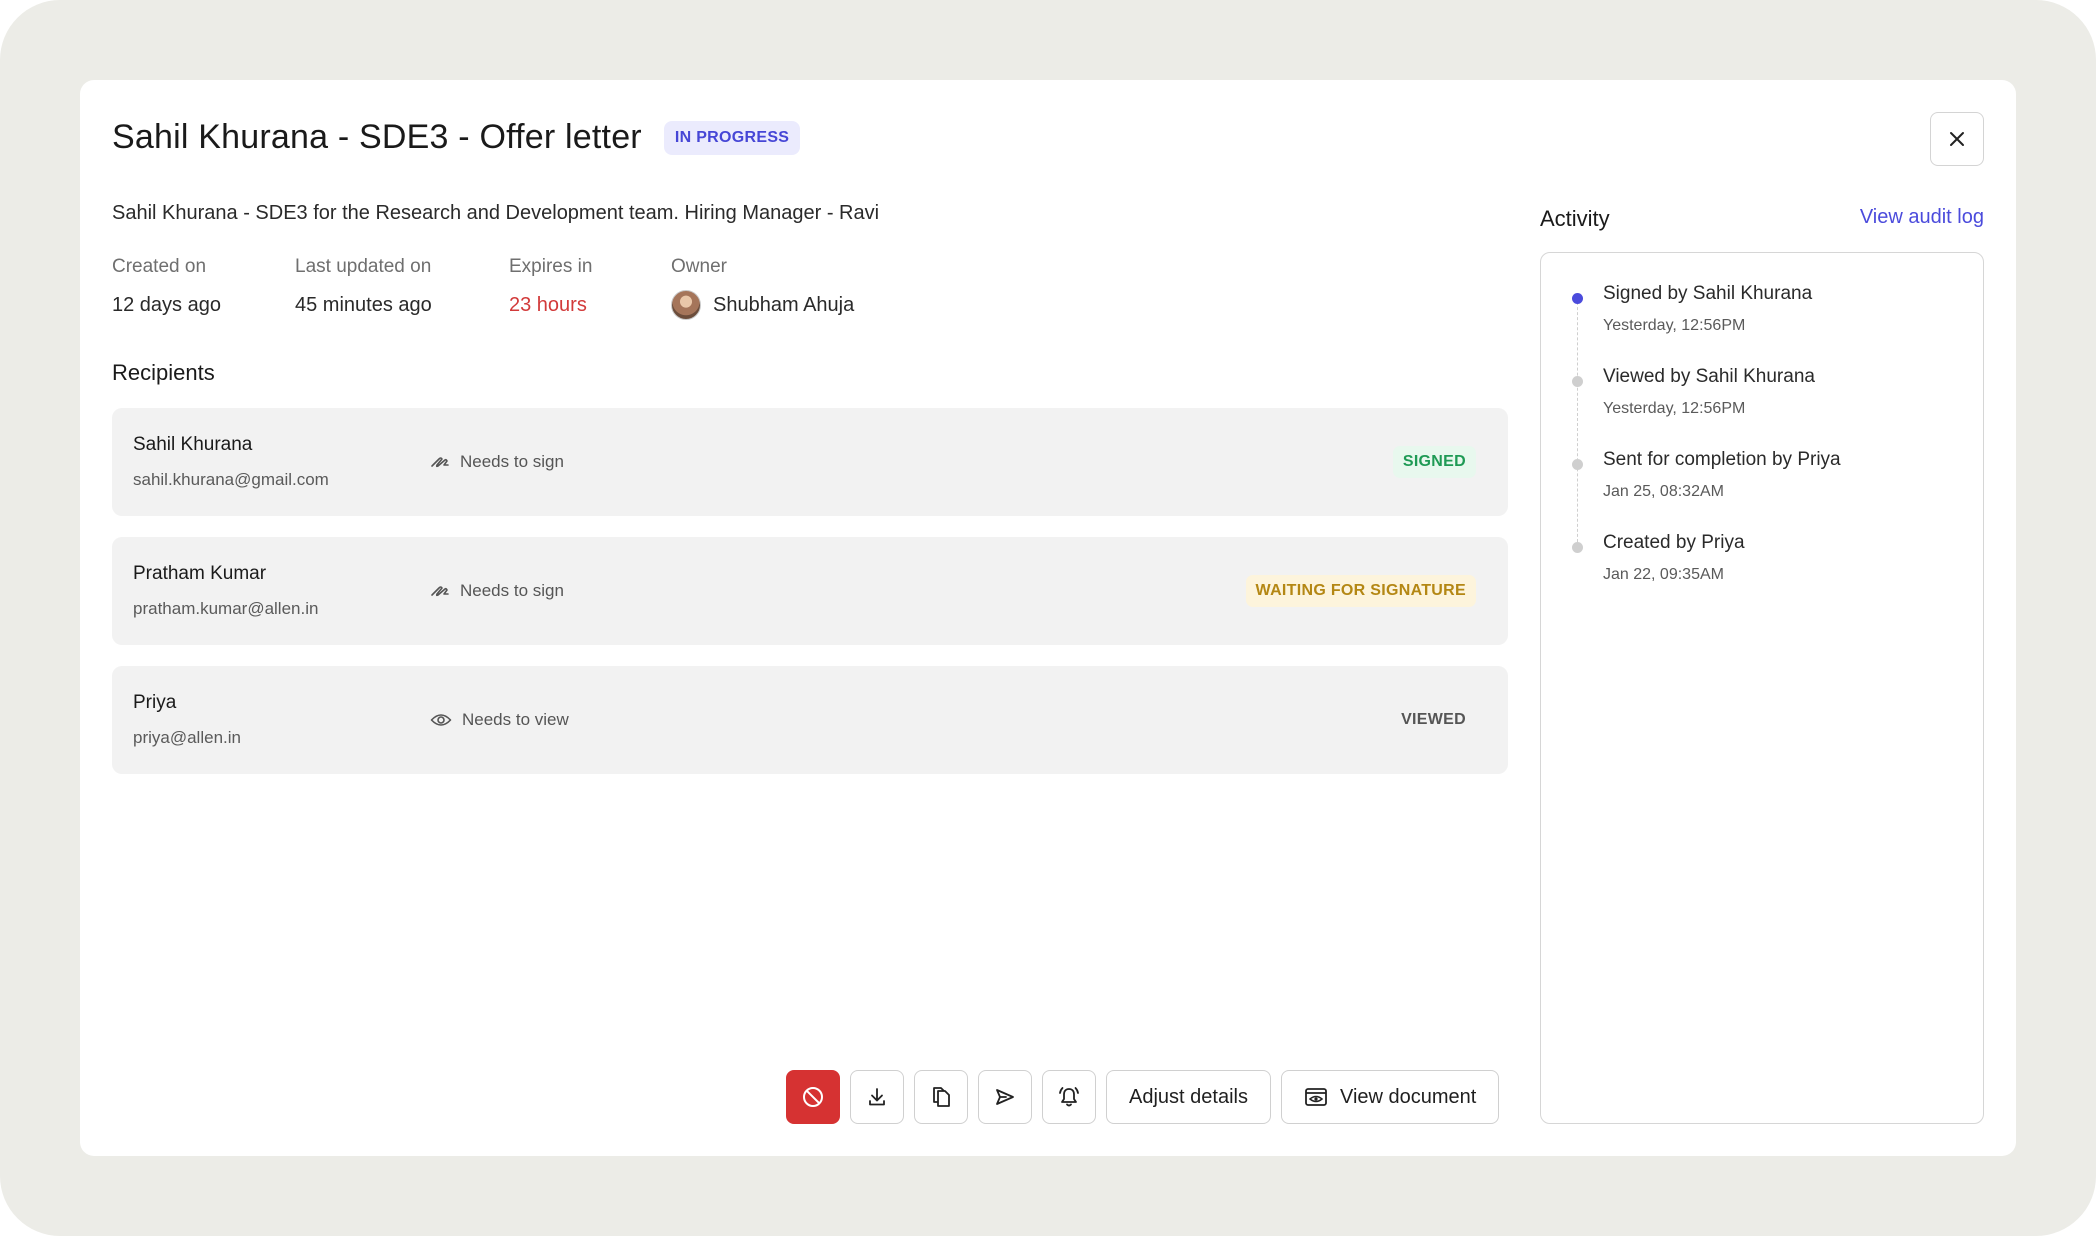 This screenshot has height=1236, width=2096. I want to click on send-icon, so click(1005, 1097).